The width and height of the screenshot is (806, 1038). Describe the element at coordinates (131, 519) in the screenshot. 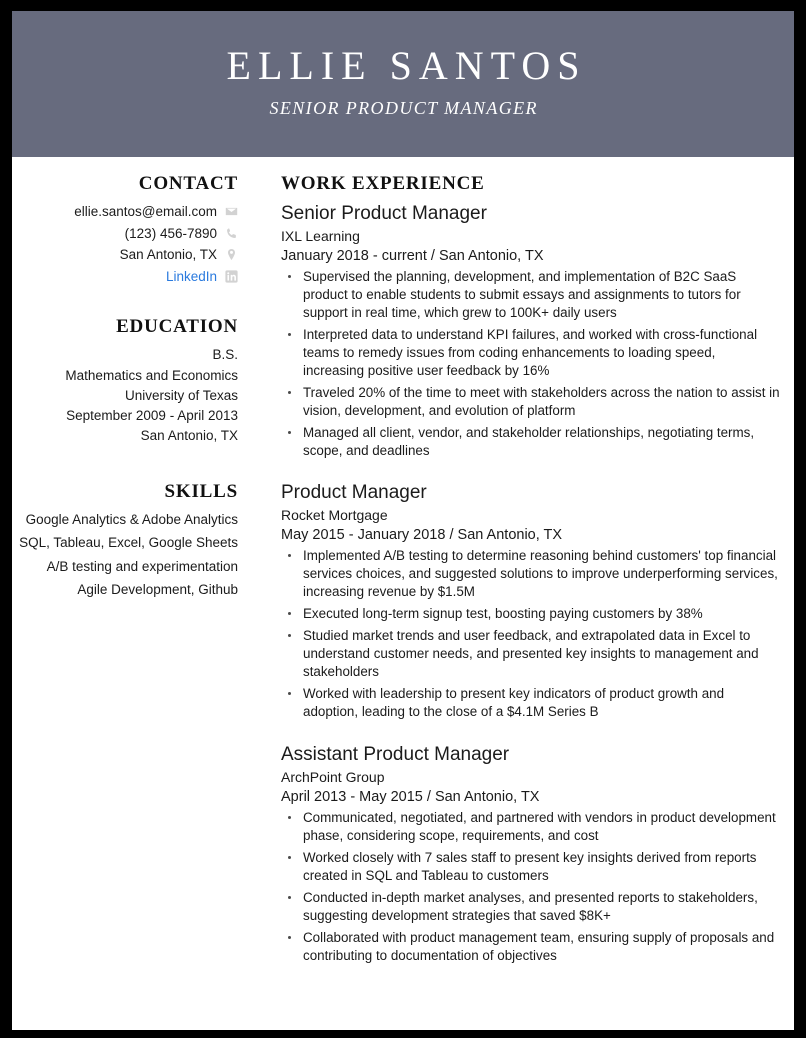

I see `skill-item: Google Analytics & Adobe Analytics` at that location.